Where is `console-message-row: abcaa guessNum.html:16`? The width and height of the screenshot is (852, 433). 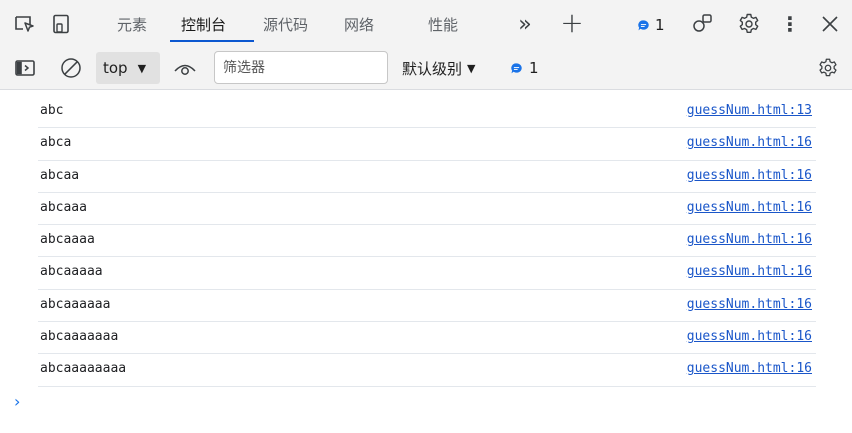
console-message-row: abcaa guessNum.html:16 is located at coordinates (426, 177).